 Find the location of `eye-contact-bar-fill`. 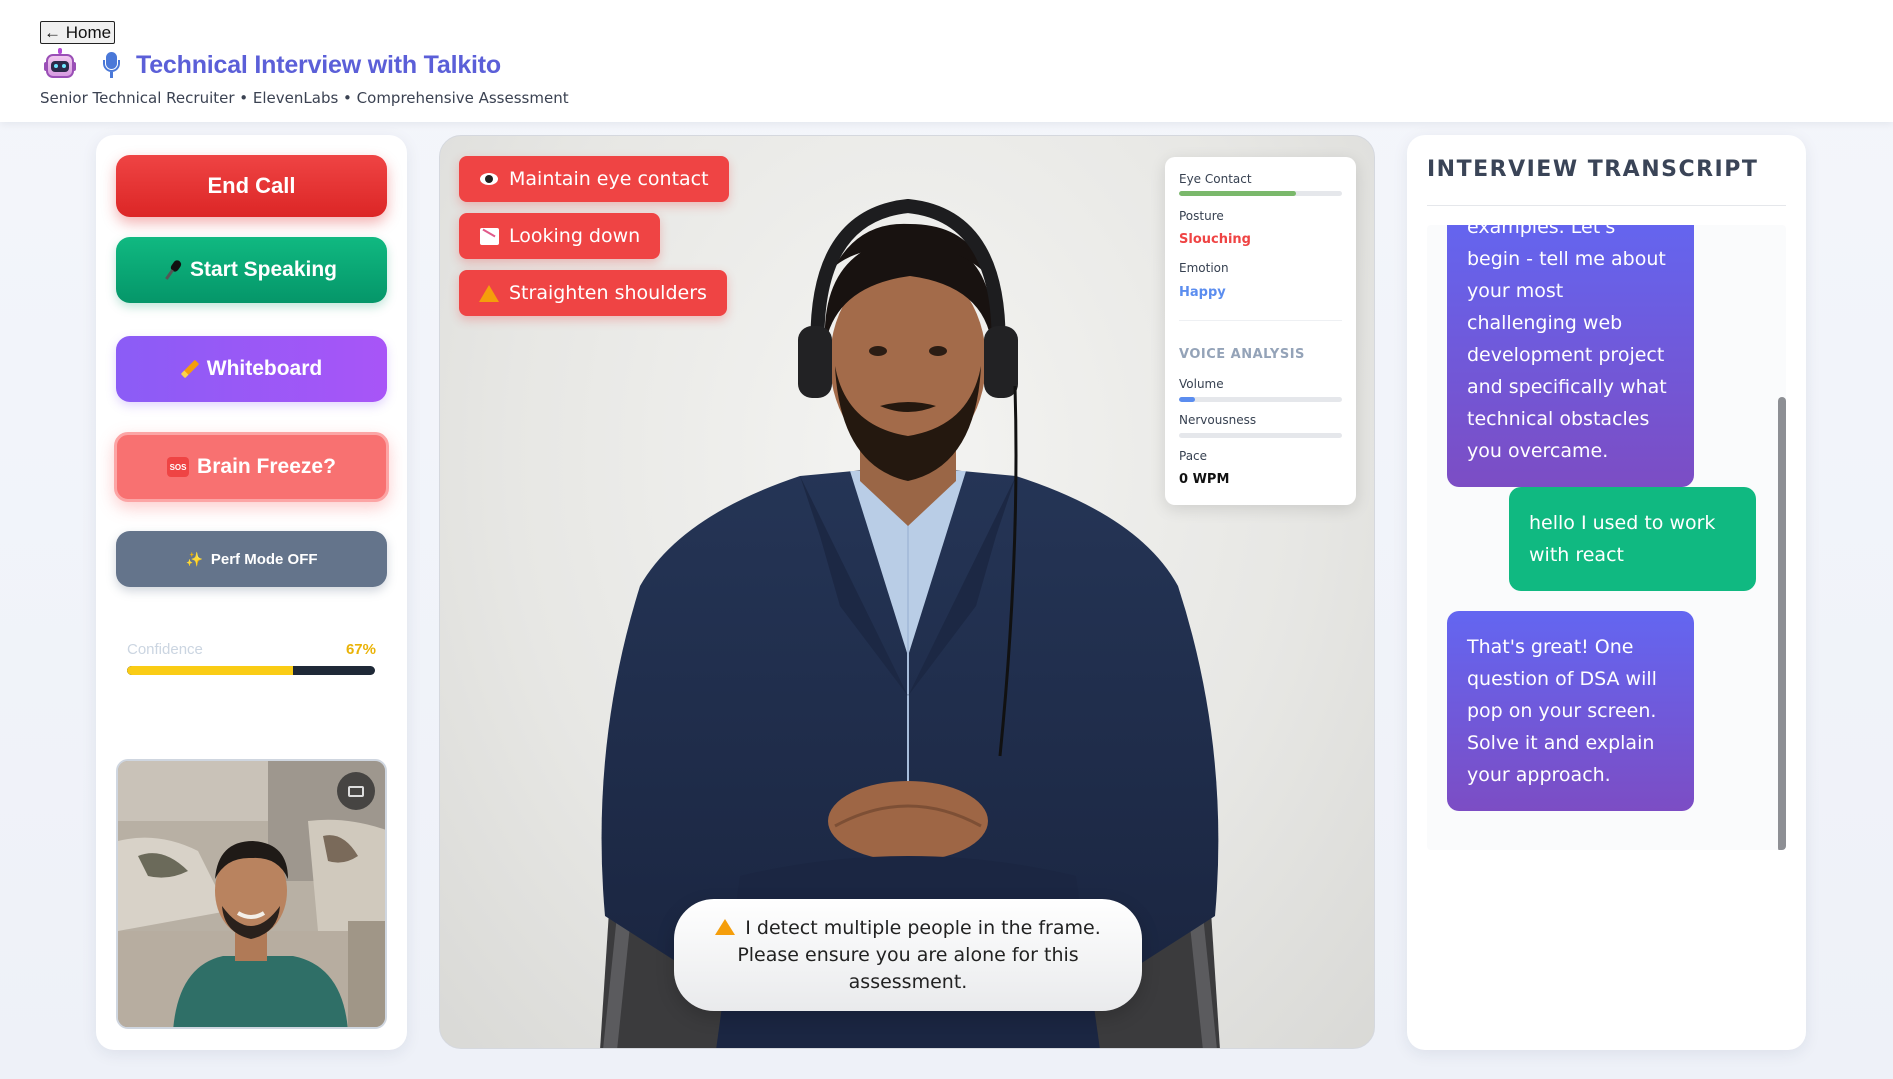

eye-contact-bar-fill is located at coordinates (1238, 193).